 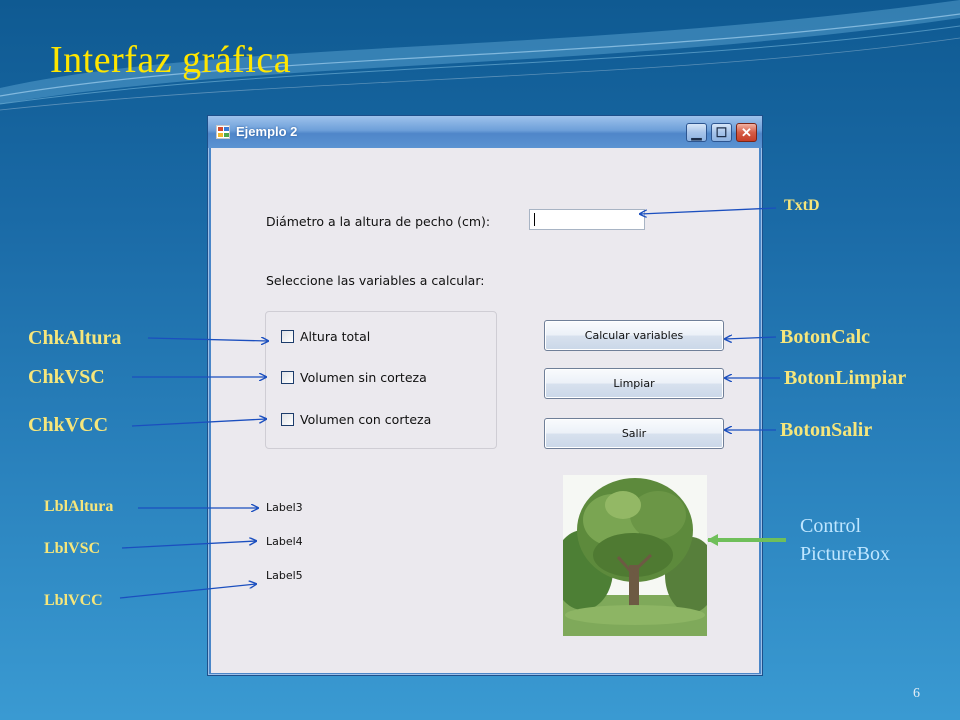 I want to click on maximize-button: ☐, so click(x=721, y=132).